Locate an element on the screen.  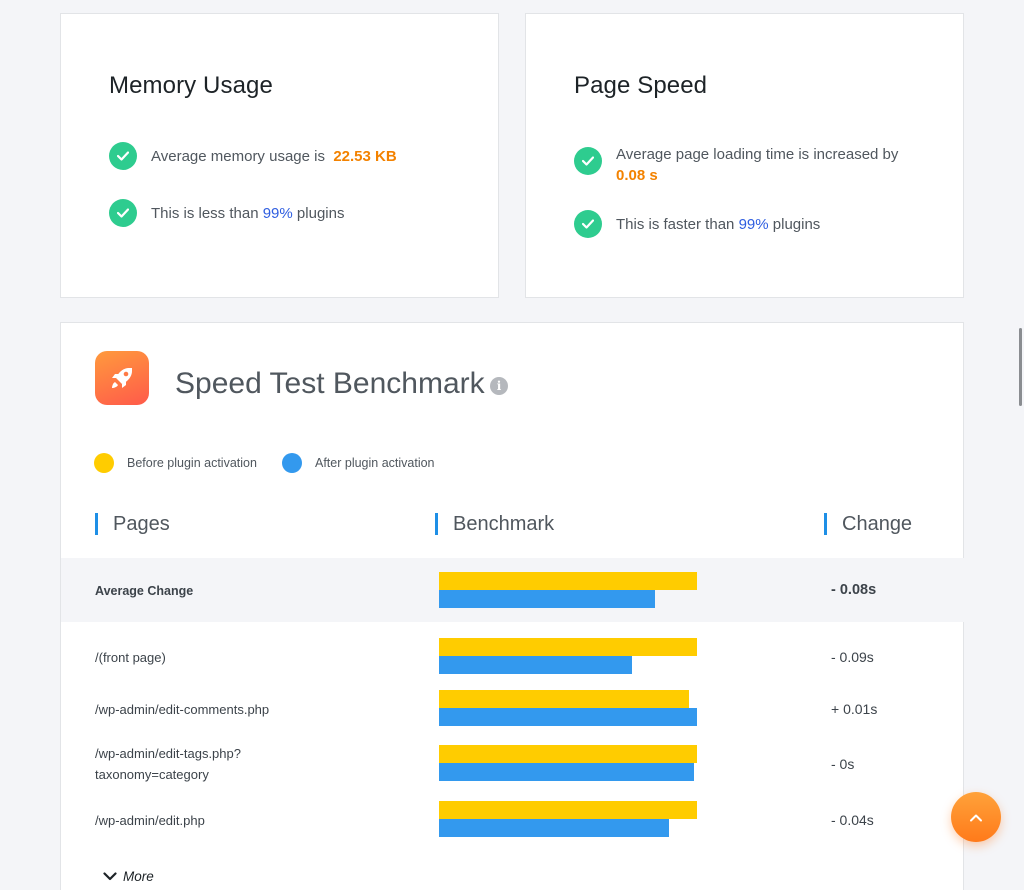
legend-after-label: After plugin activation is located at coordinates (375, 463).